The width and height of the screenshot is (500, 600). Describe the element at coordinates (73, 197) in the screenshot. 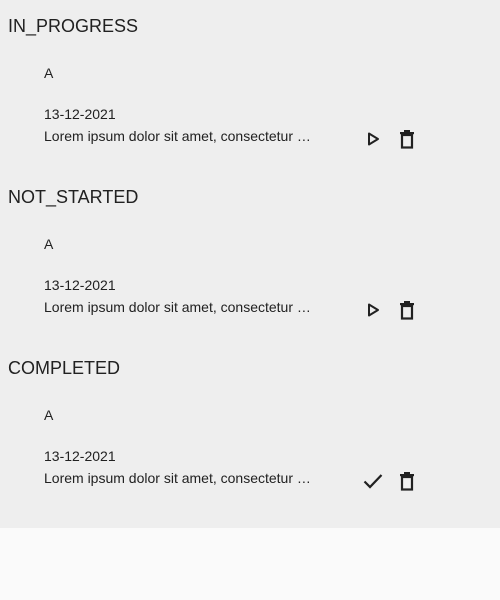

I see `section-title: NOT_STARTED` at that location.